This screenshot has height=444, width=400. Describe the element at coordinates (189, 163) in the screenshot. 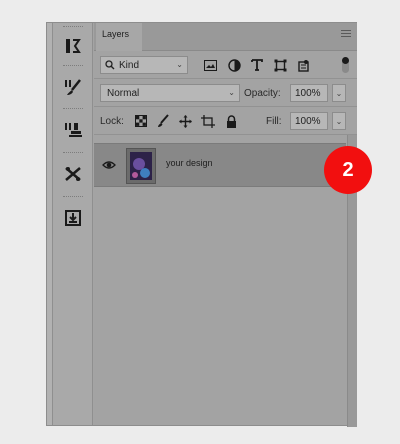

I see `layer-name: your design` at that location.